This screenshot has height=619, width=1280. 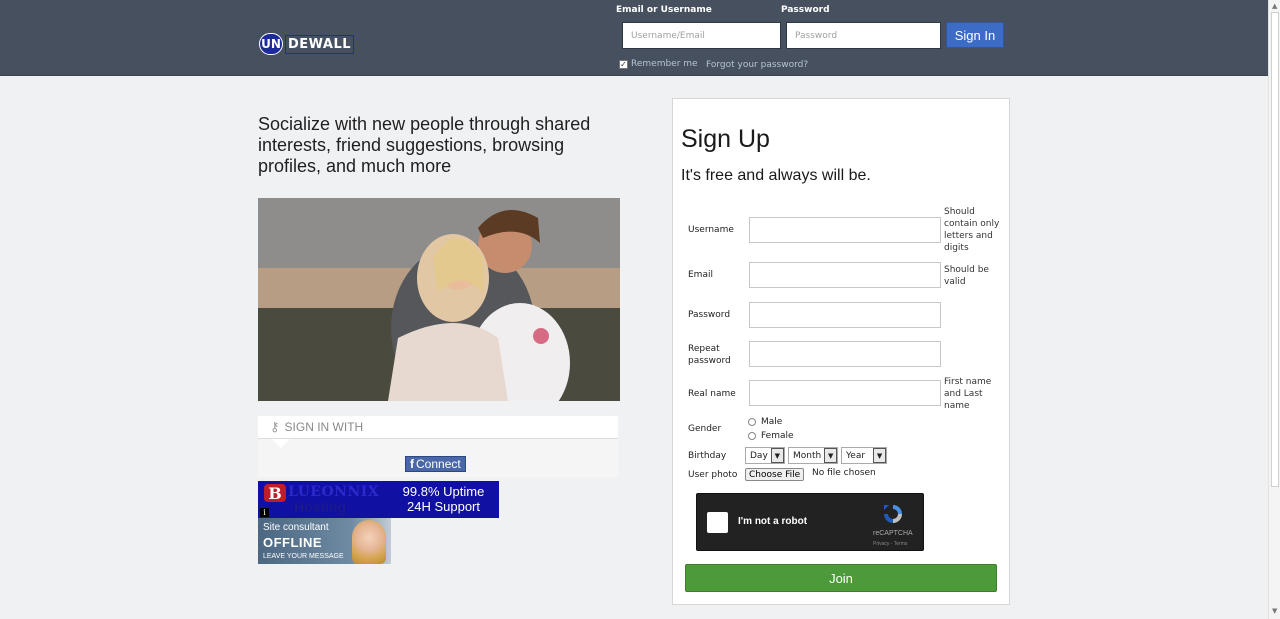 What do you see at coordinates (845, 275) in the screenshot?
I see `email-input` at bounding box center [845, 275].